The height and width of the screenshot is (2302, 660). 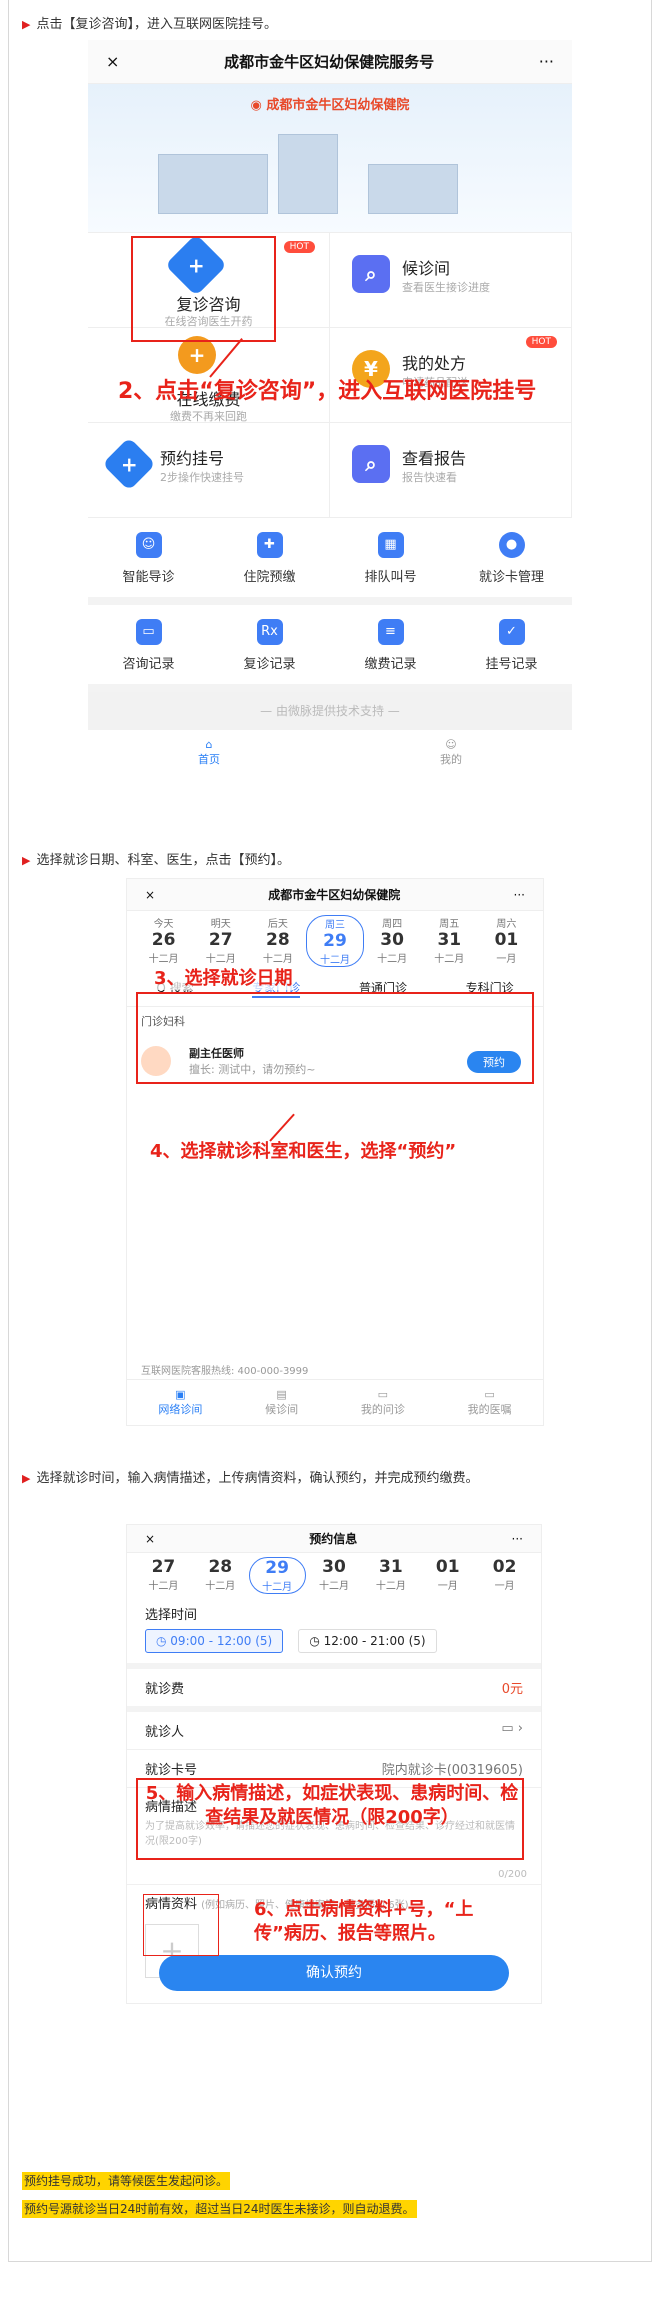 What do you see at coordinates (214, 1641) in the screenshot?
I see `time-slot-morning: ◷ 09:00 - 12:00 (5)` at bounding box center [214, 1641].